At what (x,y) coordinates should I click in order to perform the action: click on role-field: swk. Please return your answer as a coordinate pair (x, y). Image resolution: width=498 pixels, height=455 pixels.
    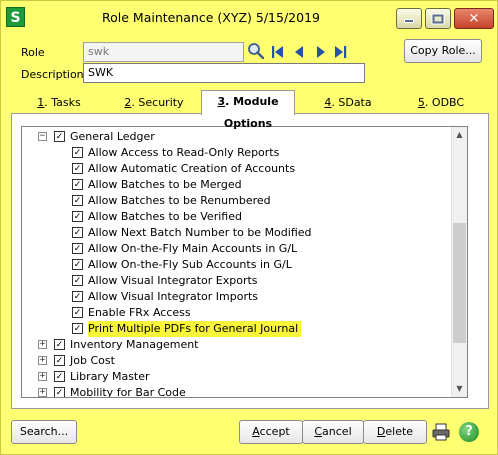
    Looking at the image, I should click on (163, 52).